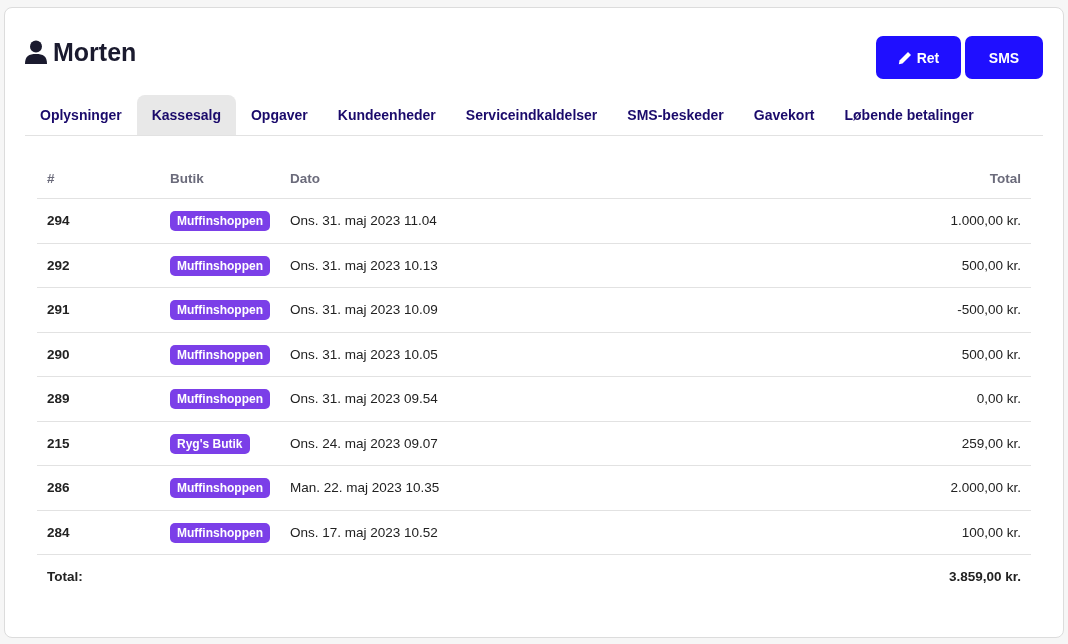 This screenshot has width=1068, height=644. Describe the element at coordinates (386, 115) in the screenshot. I see `tab: Kundeenheder` at that location.